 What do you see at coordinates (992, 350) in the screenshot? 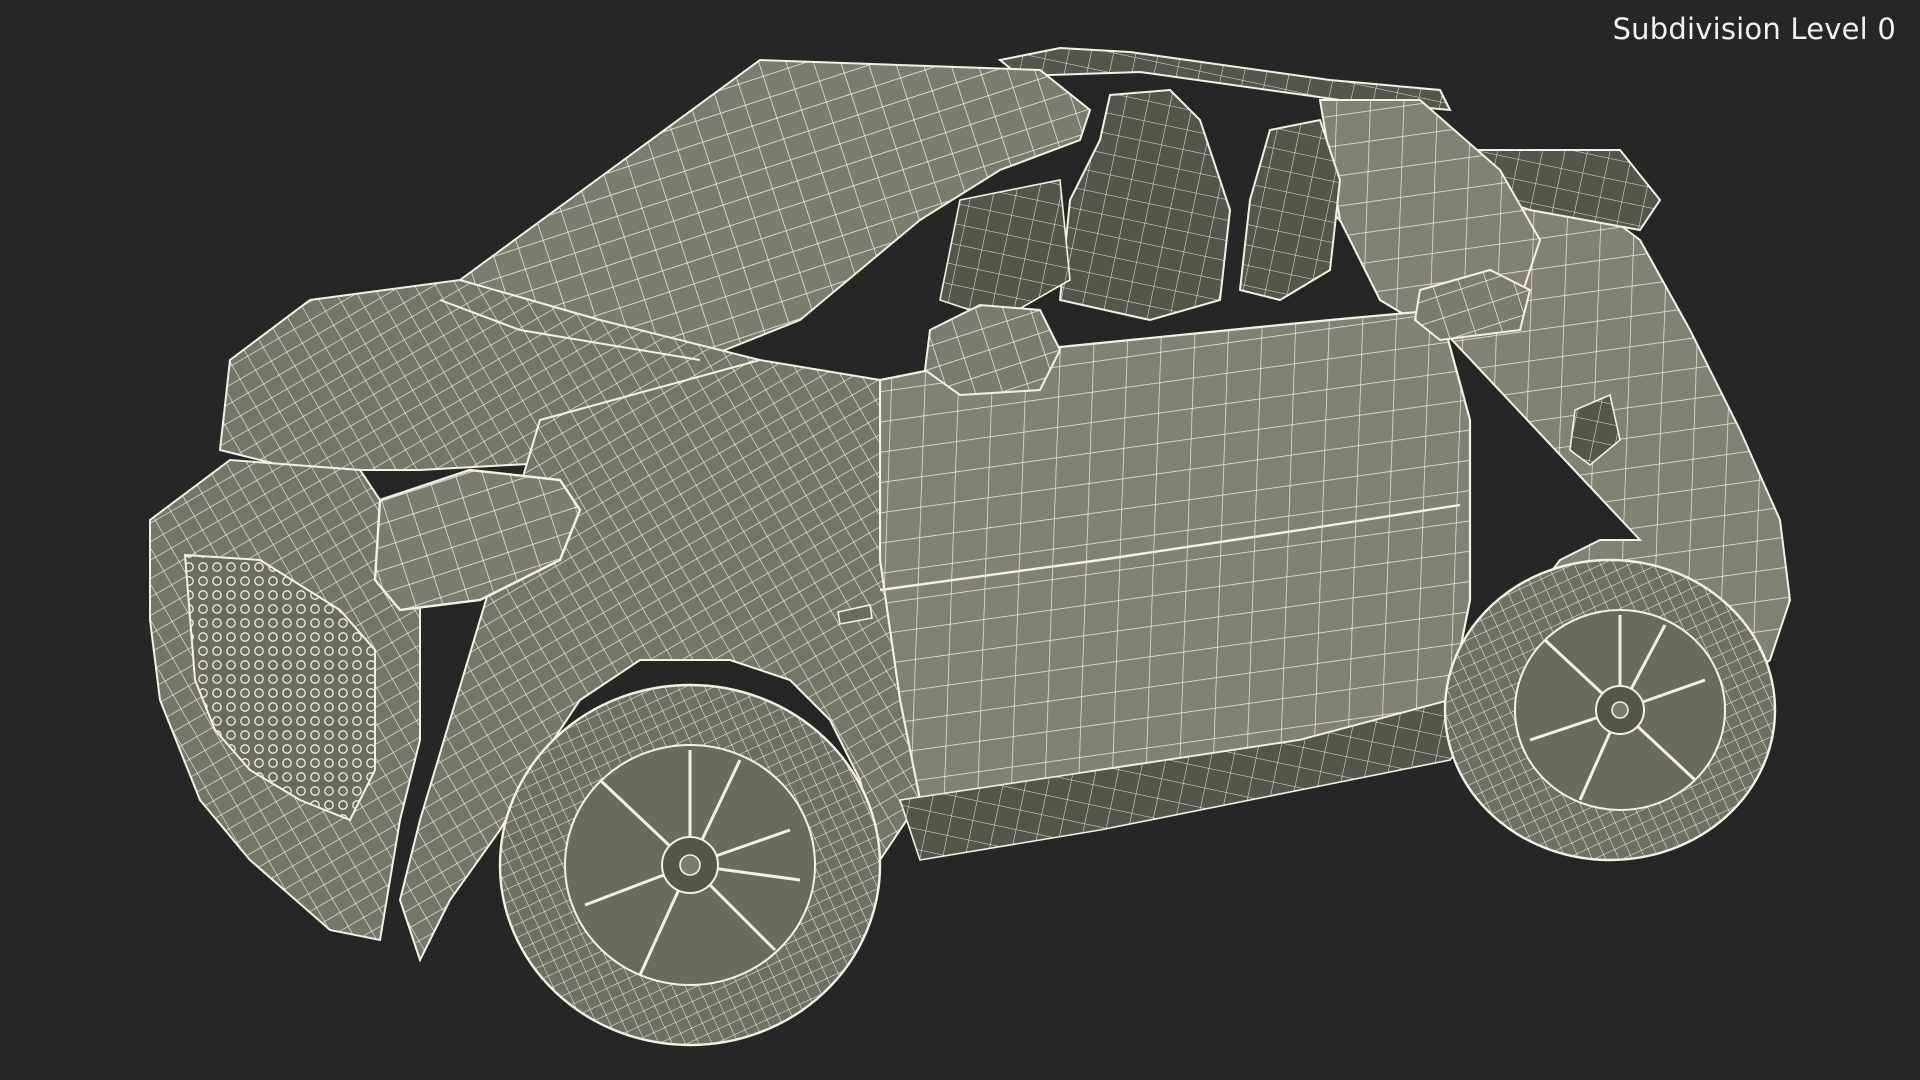
I see `side-mirror` at bounding box center [992, 350].